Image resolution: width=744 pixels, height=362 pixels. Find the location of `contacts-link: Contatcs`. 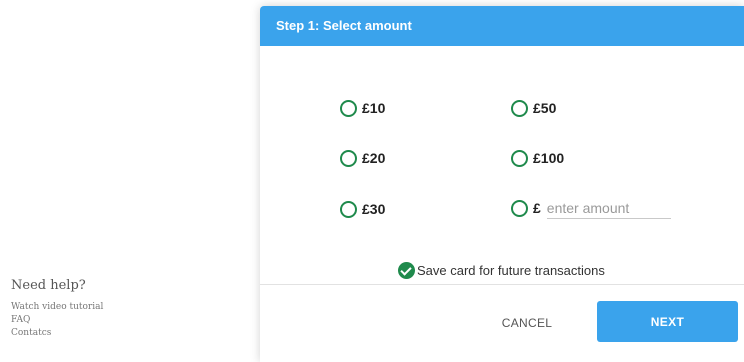

contacts-link: Contatcs is located at coordinates (57, 333).